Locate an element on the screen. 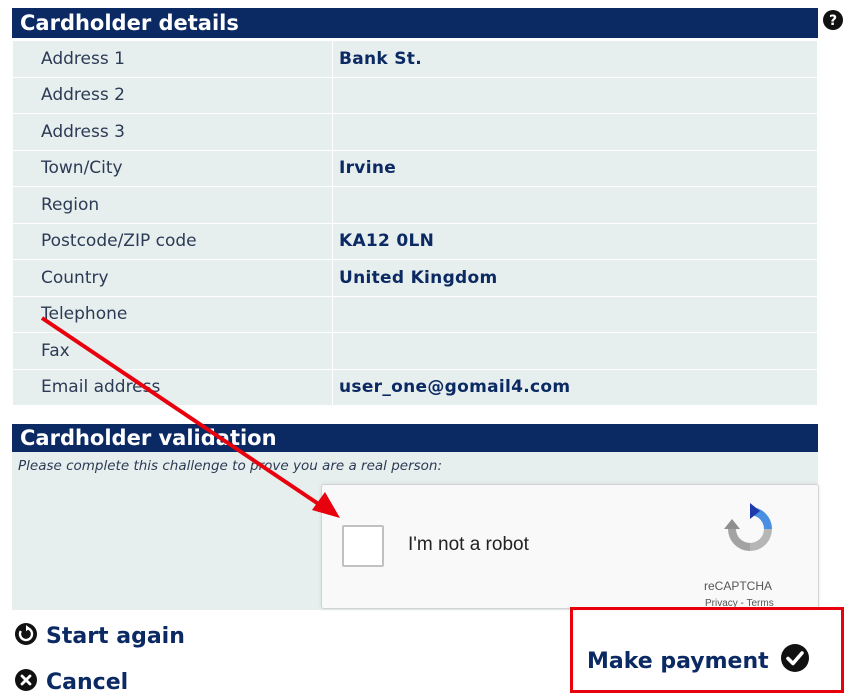 The image size is (844, 698). details-row-label: Region is located at coordinates (172, 205).